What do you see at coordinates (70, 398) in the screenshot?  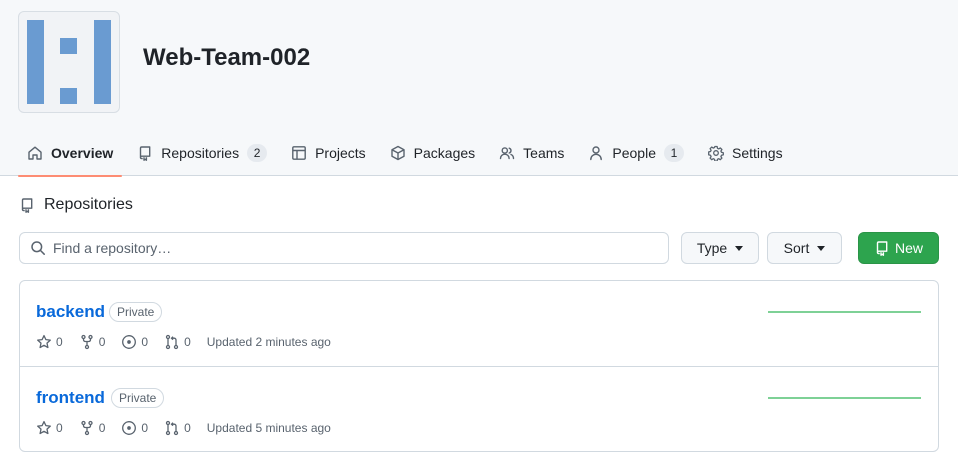 I see `repo-name-link: frontend` at bounding box center [70, 398].